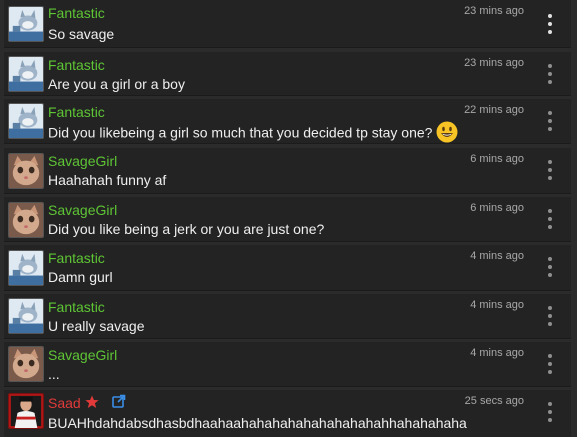 Image resolution: width=577 pixels, height=437 pixels. Describe the element at coordinates (116, 84) in the screenshot. I see `message-text: Are you a girl or a boy` at that location.